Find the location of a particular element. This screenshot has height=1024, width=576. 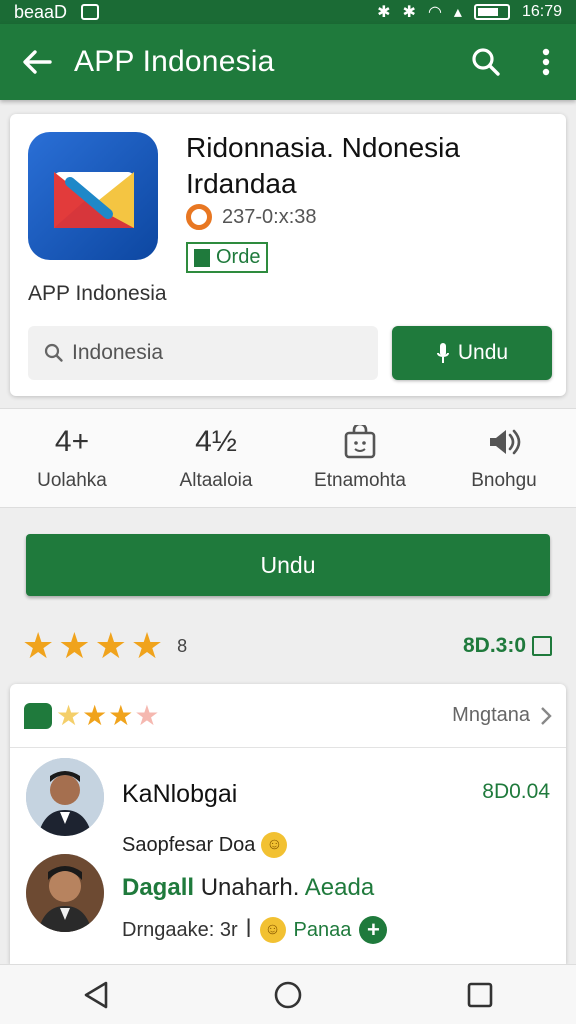

review-meta-text: Drngaake: 3r is located at coordinates (180, 929).